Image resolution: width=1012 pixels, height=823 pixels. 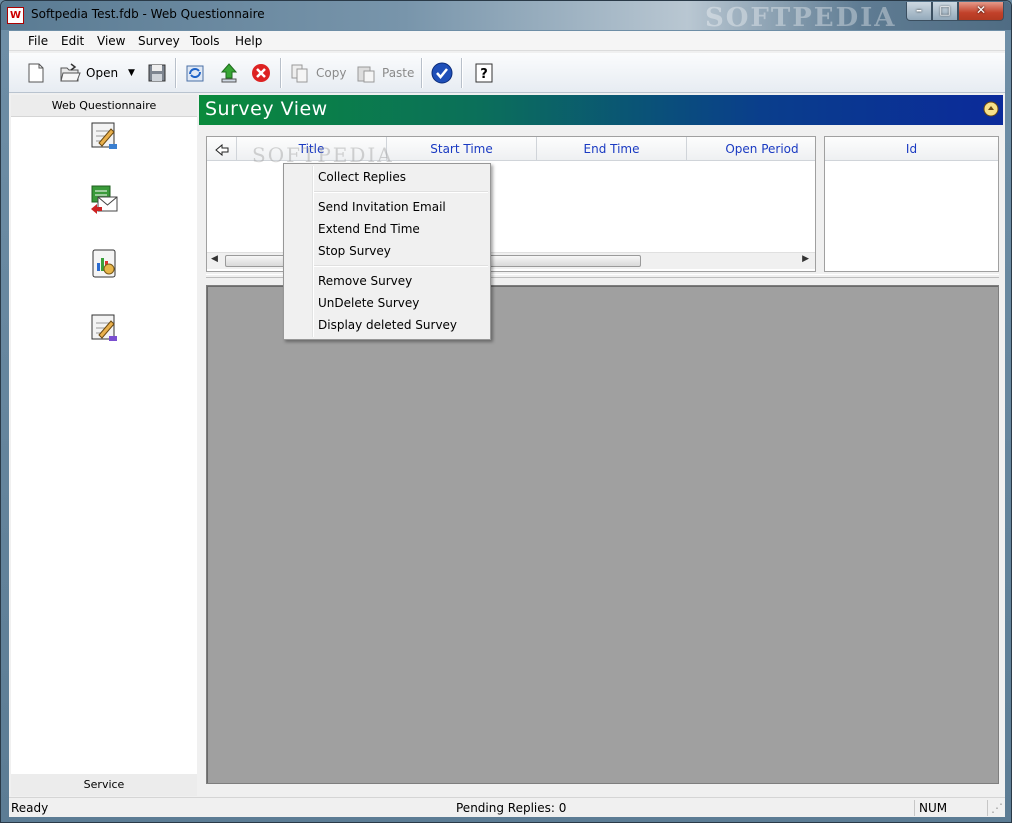 I want to click on paste-label: Paste, so click(x=398, y=73).